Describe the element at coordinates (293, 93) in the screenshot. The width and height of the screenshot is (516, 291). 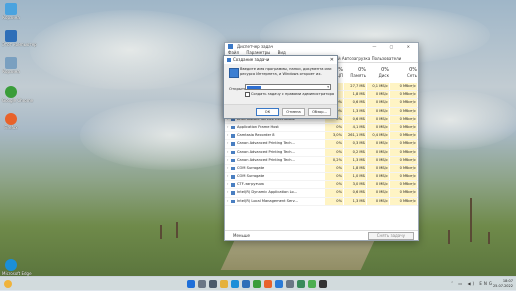
I see `admin-checkbox-label: Создать задачу с правами администратора` at that location.